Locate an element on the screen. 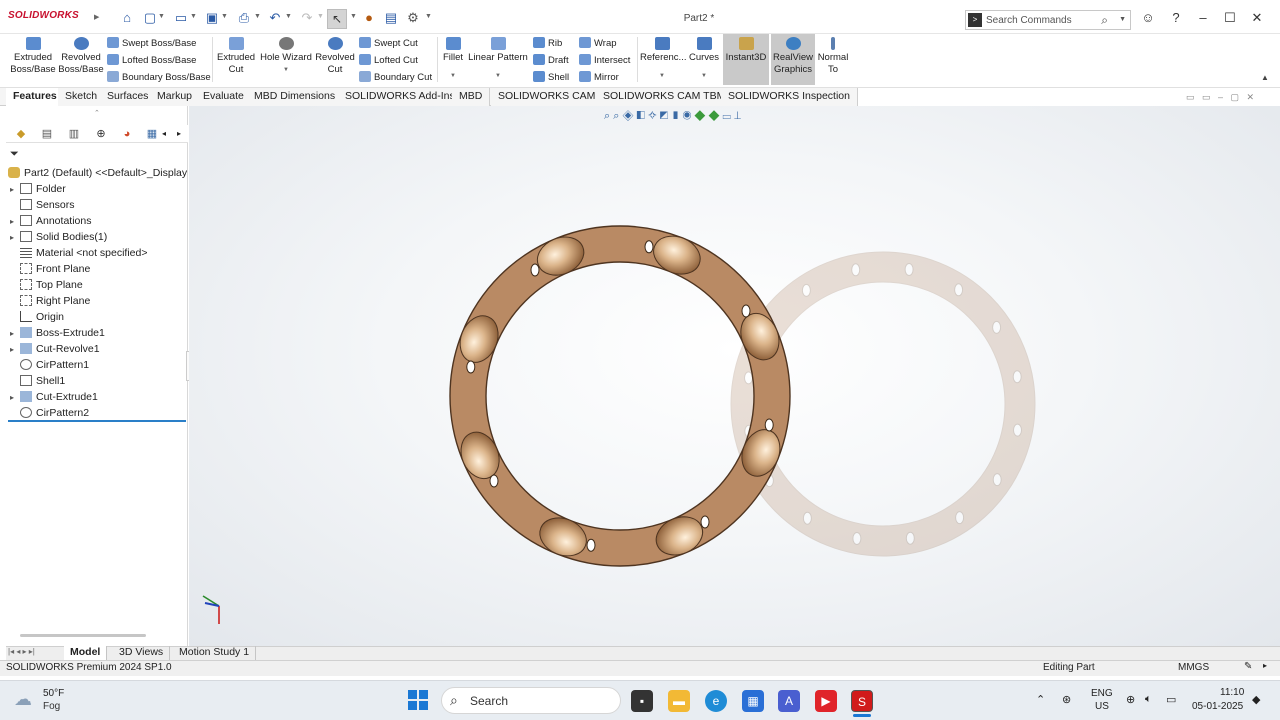 The image size is (1280, 720). tab-solidworks-cam-tbm: SOLIDWORKS CAM TBM is located at coordinates (665, 97).